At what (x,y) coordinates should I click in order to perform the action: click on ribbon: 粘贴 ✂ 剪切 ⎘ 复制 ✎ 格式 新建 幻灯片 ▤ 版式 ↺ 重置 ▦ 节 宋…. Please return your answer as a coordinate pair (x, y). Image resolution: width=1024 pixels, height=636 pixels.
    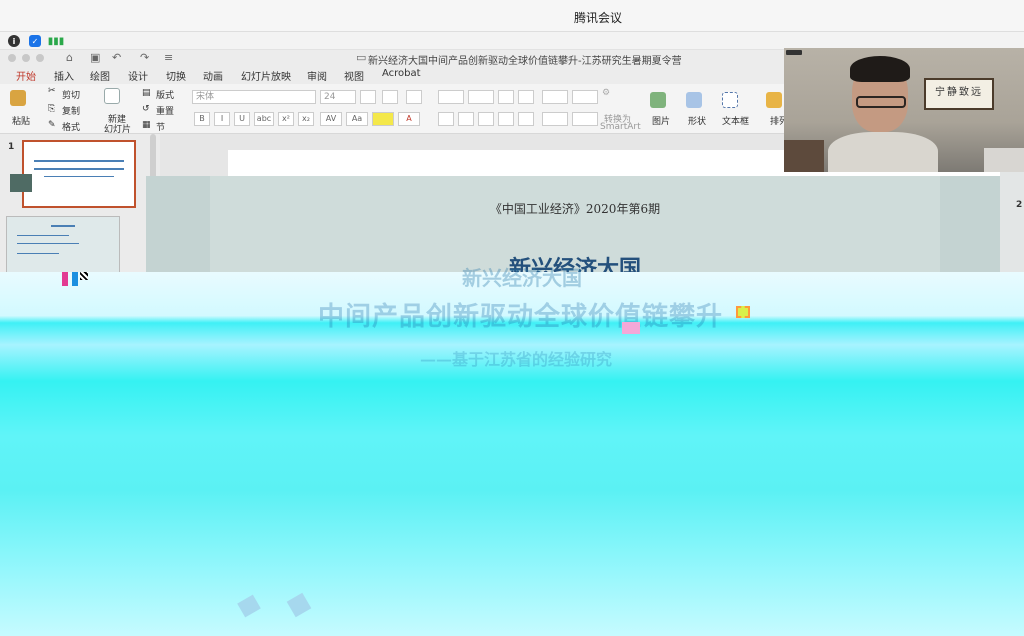
    Looking at the image, I should click on (394, 109).